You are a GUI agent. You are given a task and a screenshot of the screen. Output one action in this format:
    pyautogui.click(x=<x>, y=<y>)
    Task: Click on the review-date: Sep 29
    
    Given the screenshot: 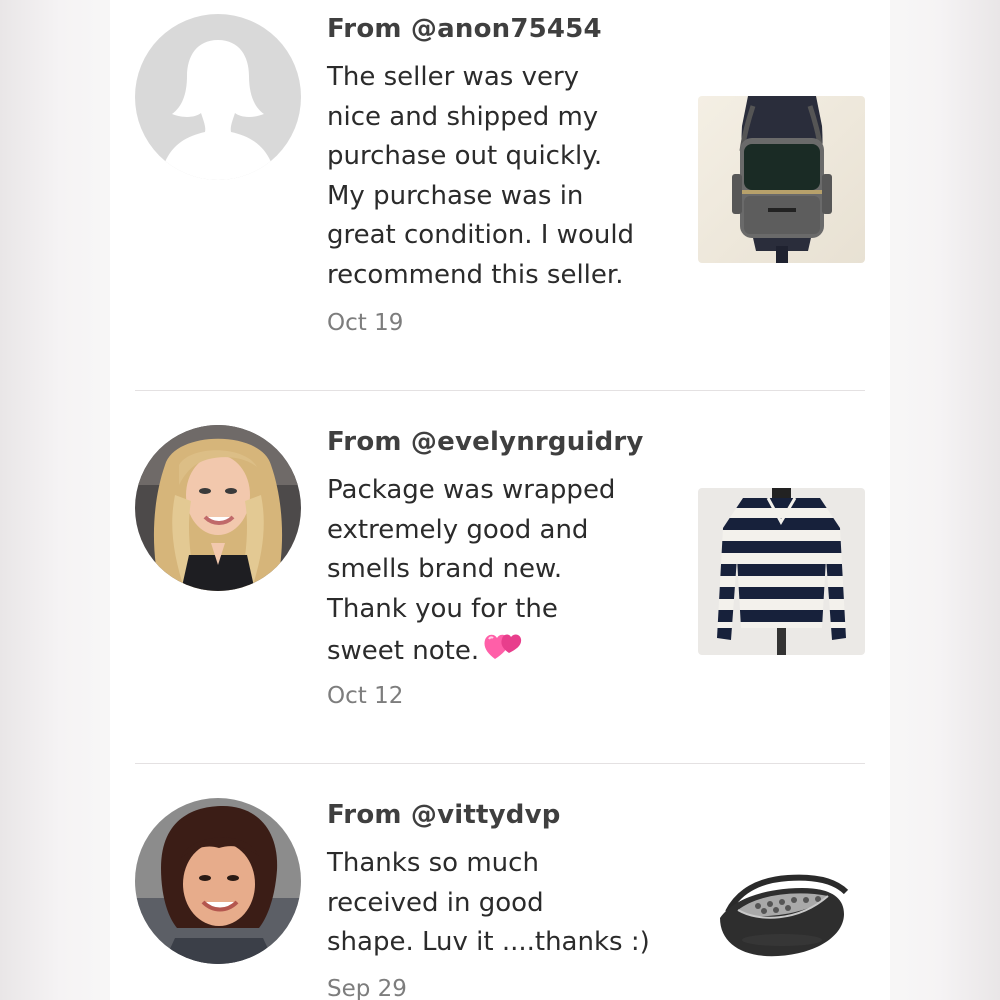 What is the action you would take?
    pyautogui.click(x=367, y=988)
    